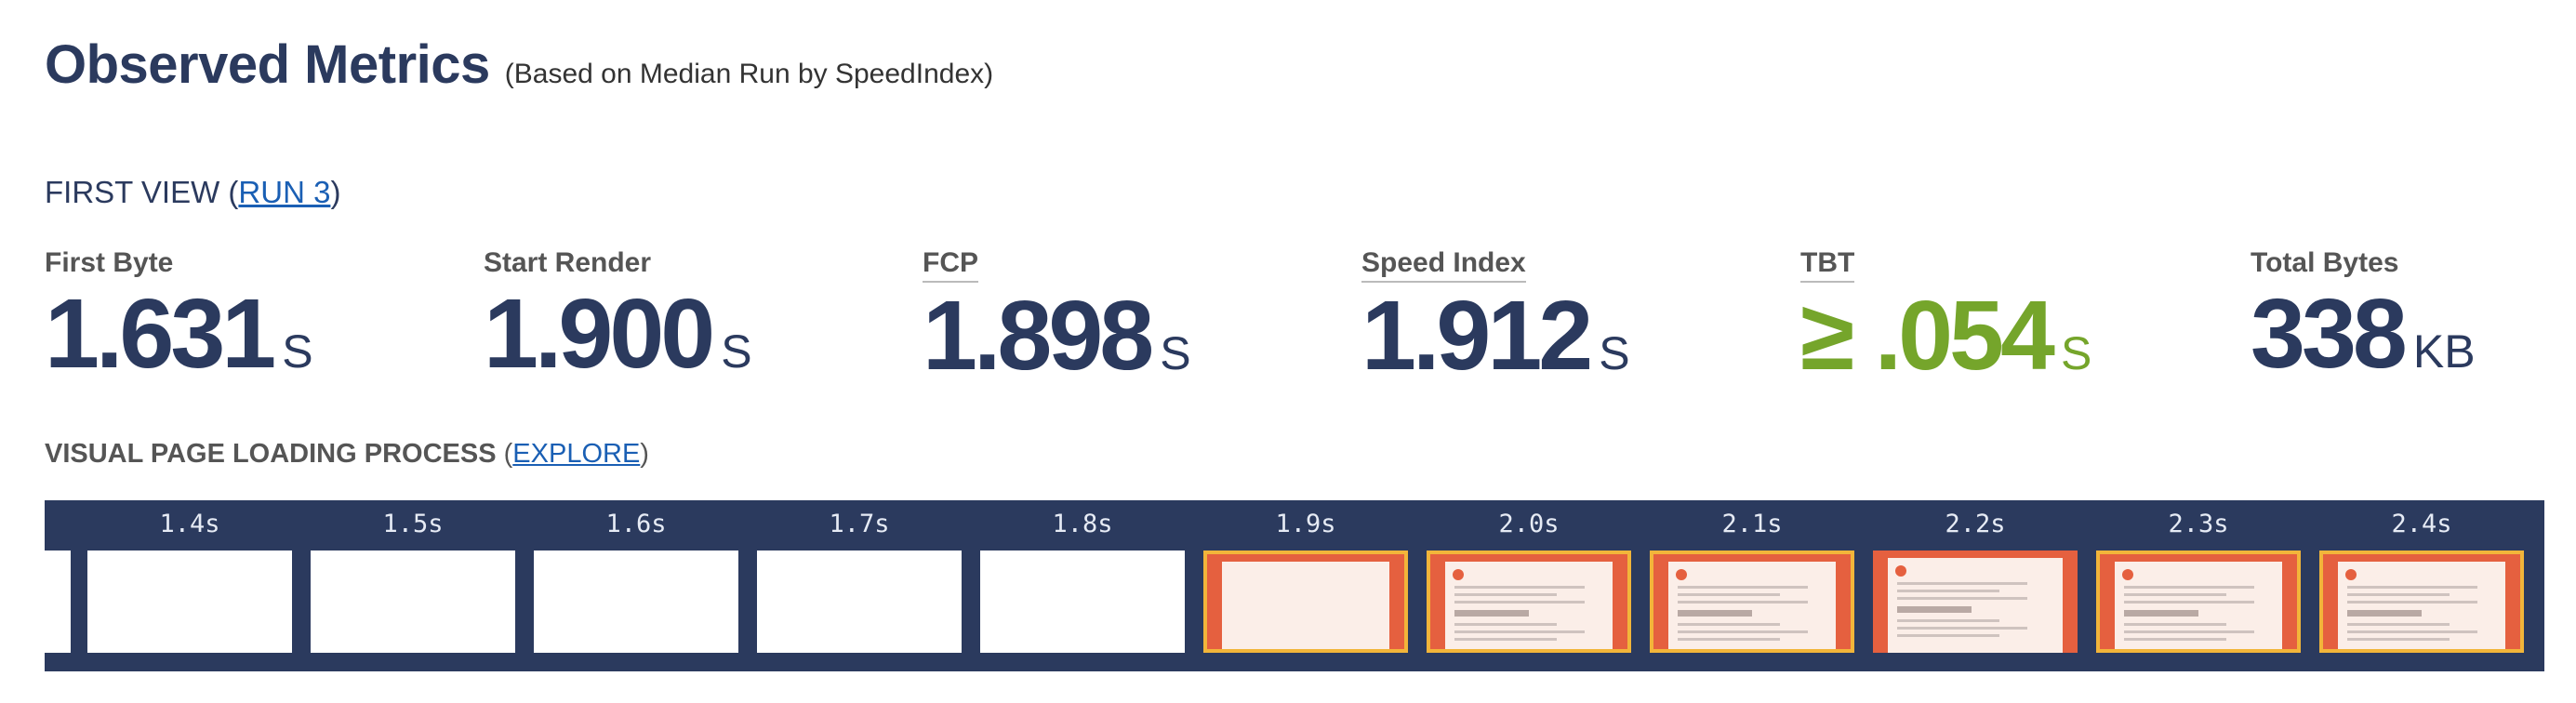 This screenshot has width=2576, height=703. I want to click on metric-value: ≥ .054, so click(1927, 336).